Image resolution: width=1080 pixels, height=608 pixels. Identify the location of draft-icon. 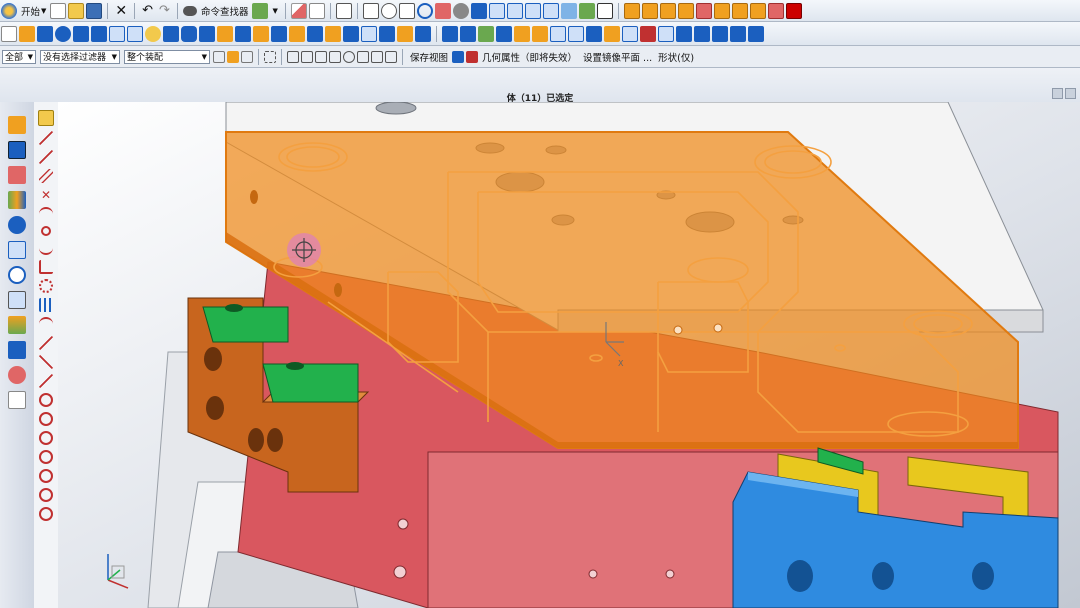
(369, 33).